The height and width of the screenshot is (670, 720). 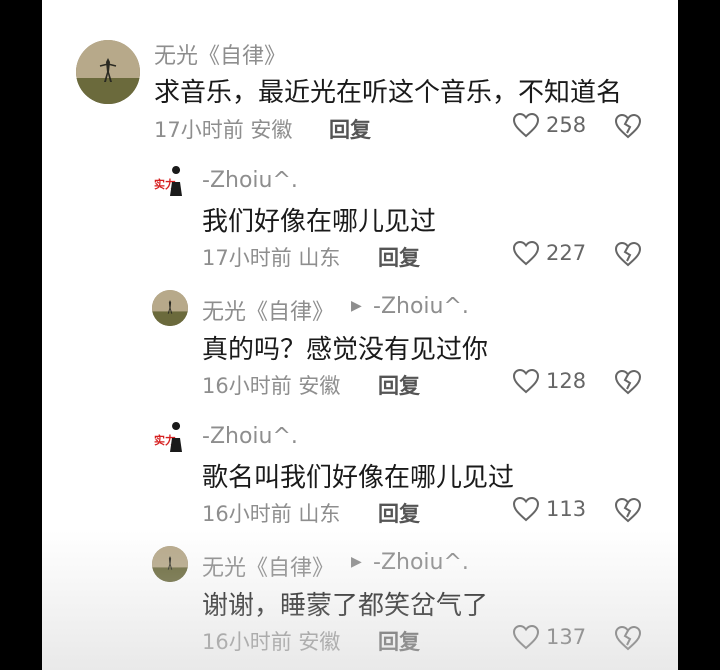 What do you see at coordinates (319, 222) in the screenshot?
I see `comment-text: 我们好像在哪儿见过` at bounding box center [319, 222].